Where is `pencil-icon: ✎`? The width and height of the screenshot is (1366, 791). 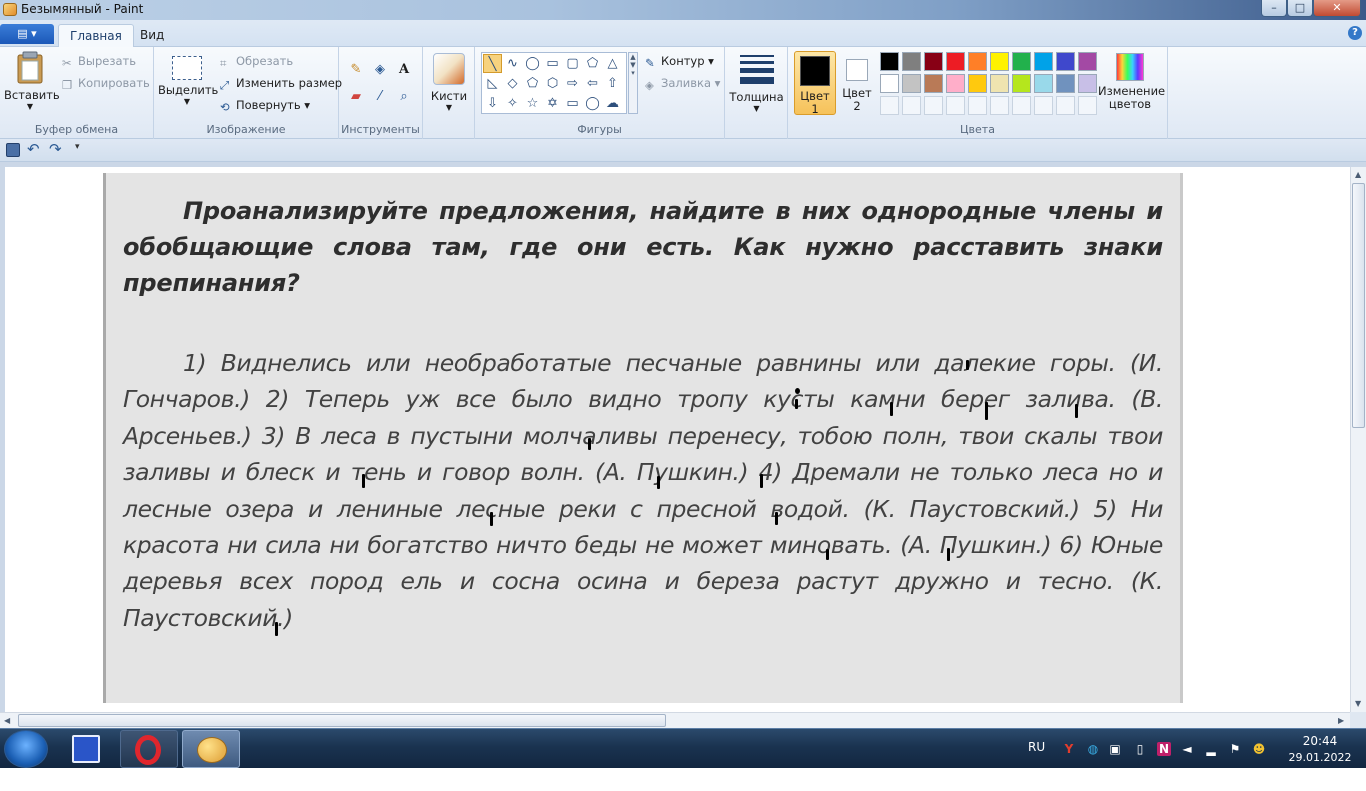 pencil-icon: ✎ is located at coordinates (356, 69).